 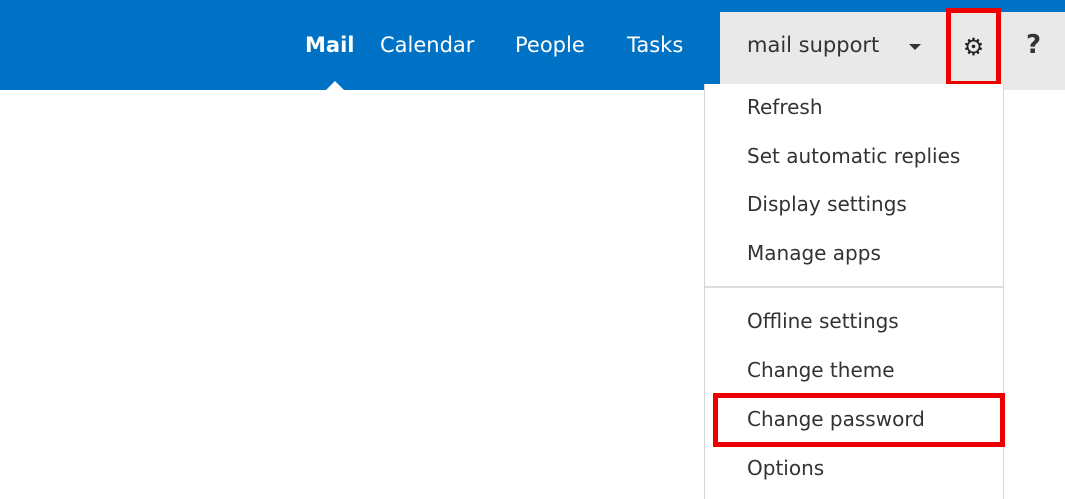 What do you see at coordinates (550, 45) in the screenshot?
I see `nav-people: People` at bounding box center [550, 45].